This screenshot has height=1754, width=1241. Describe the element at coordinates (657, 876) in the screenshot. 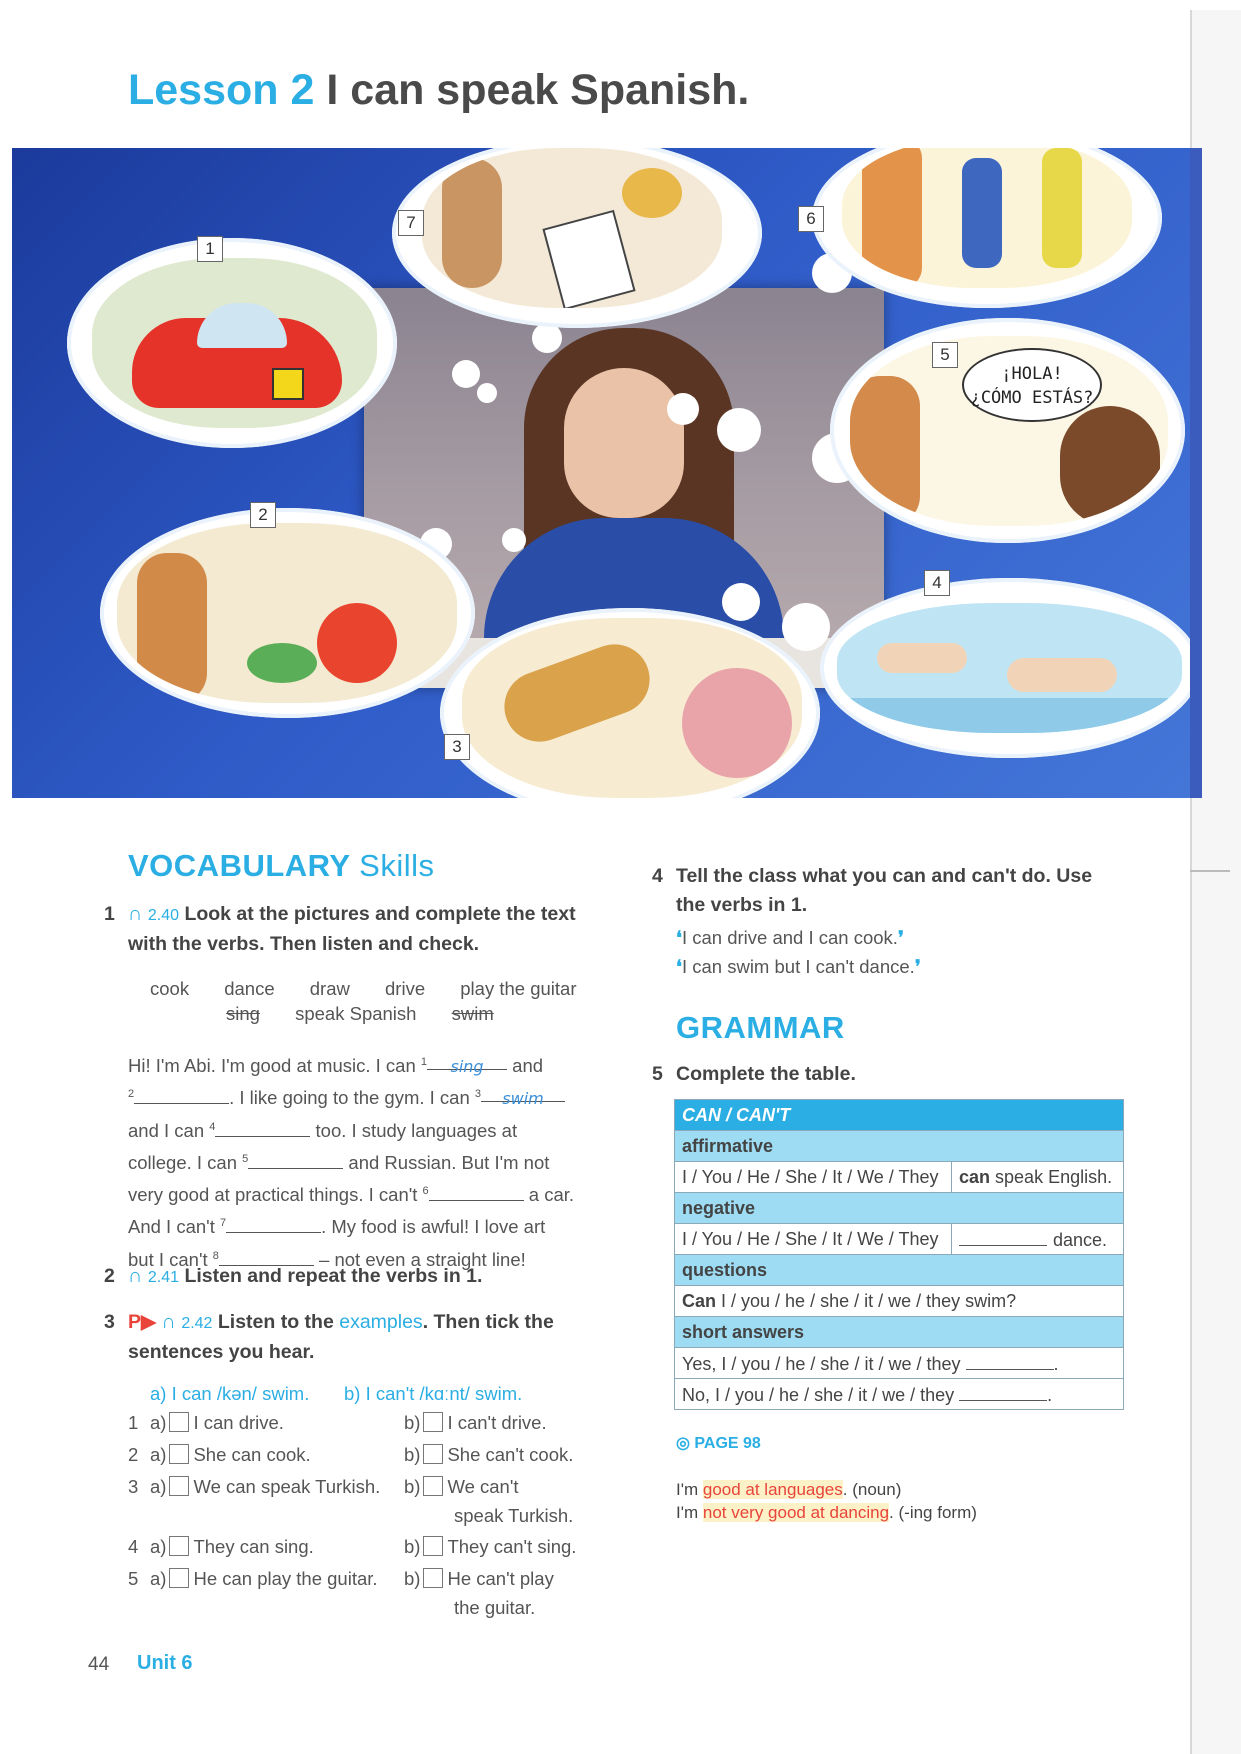

I see `task-4-number: 4` at that location.